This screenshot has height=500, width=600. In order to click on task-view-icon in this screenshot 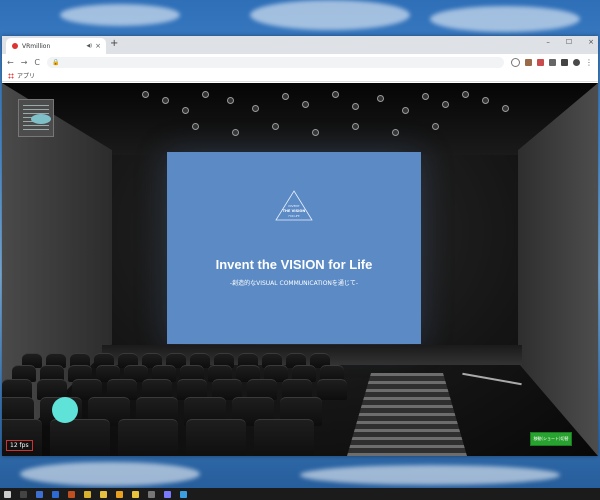, I will do `click(39, 494)`.